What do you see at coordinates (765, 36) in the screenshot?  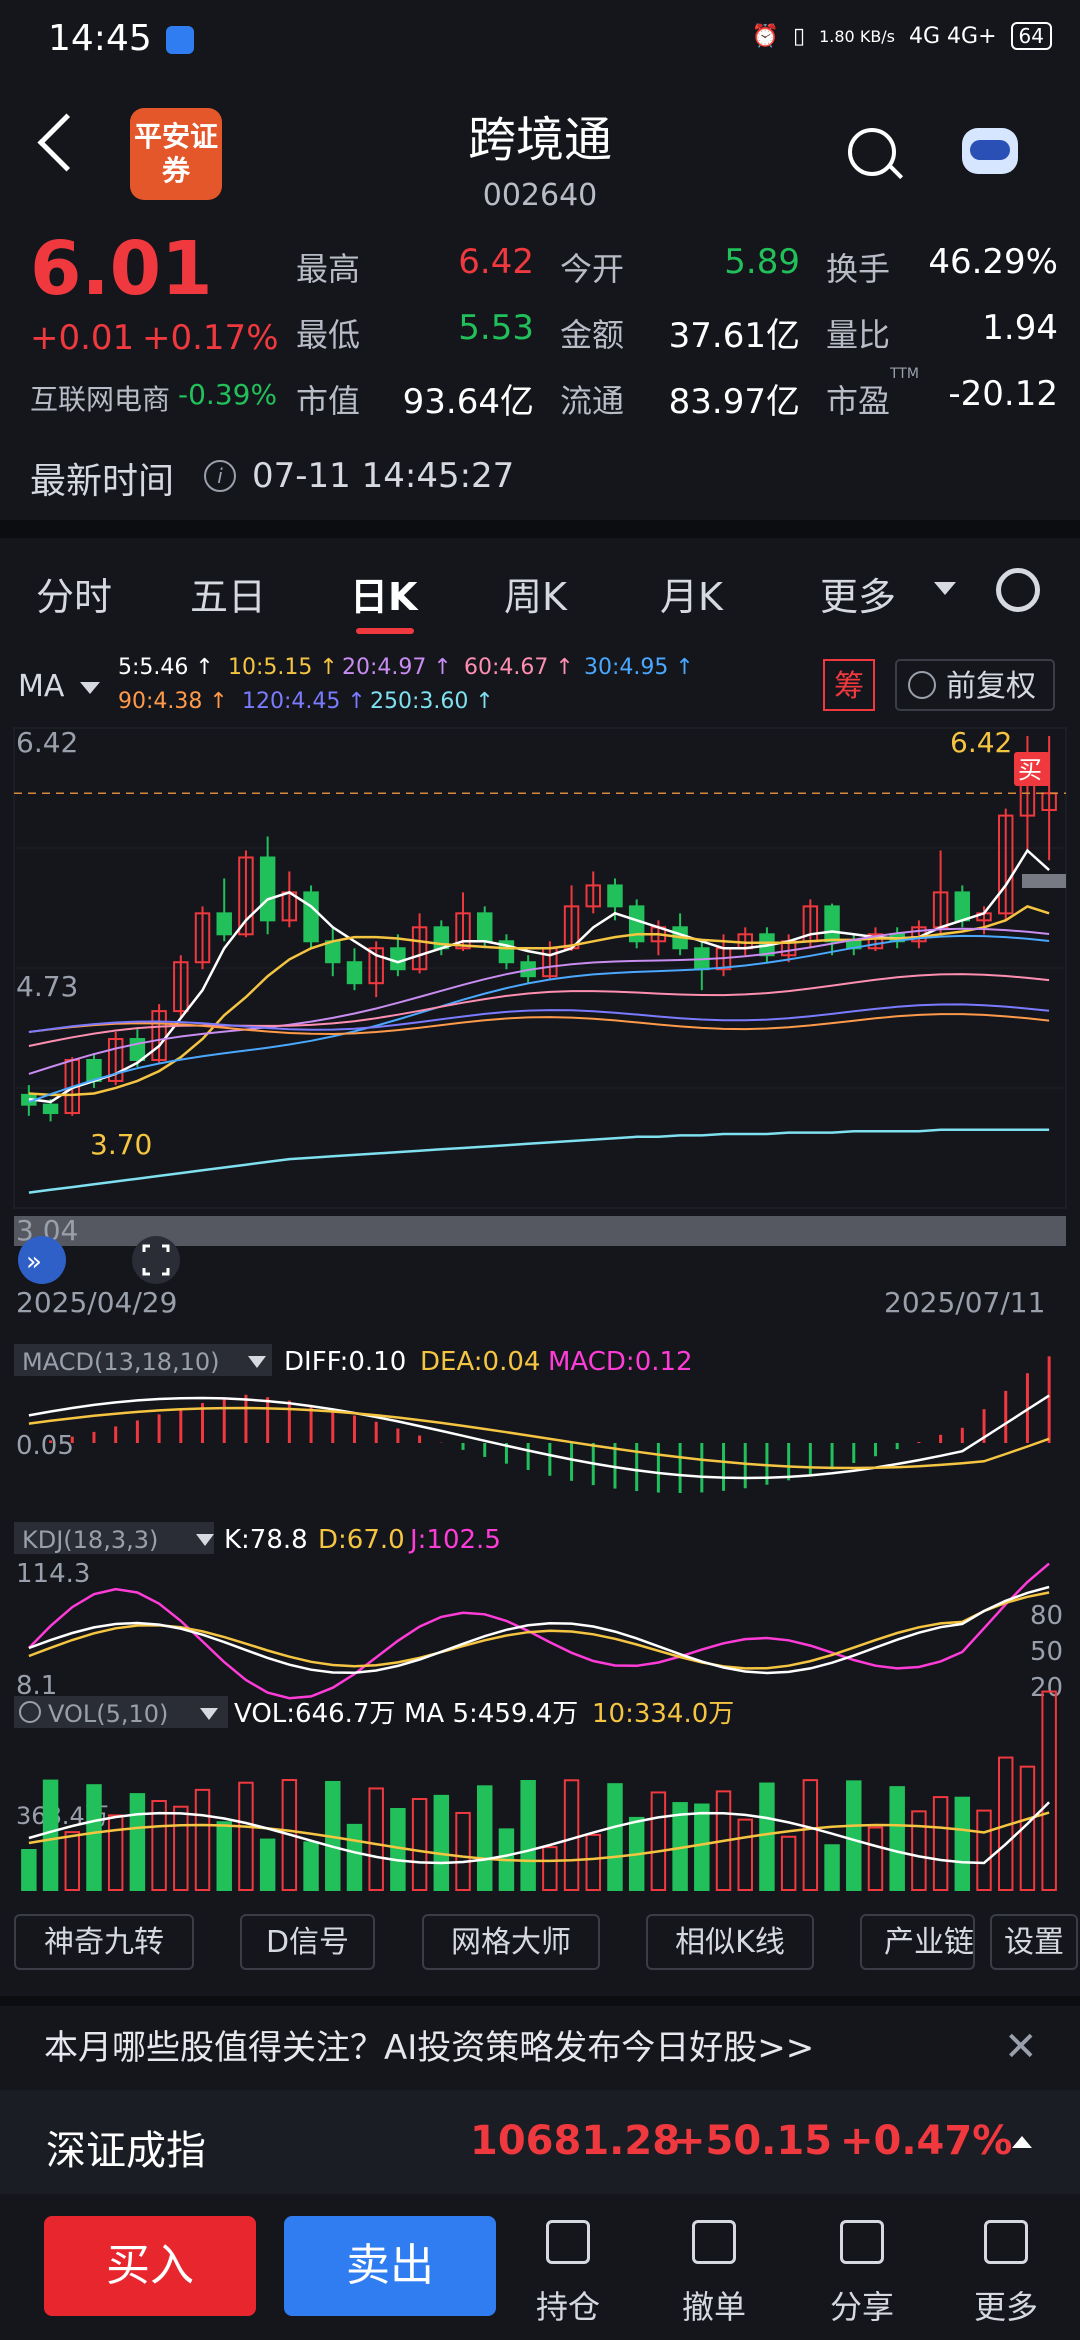 I see `alarm-icon: ⏰` at bounding box center [765, 36].